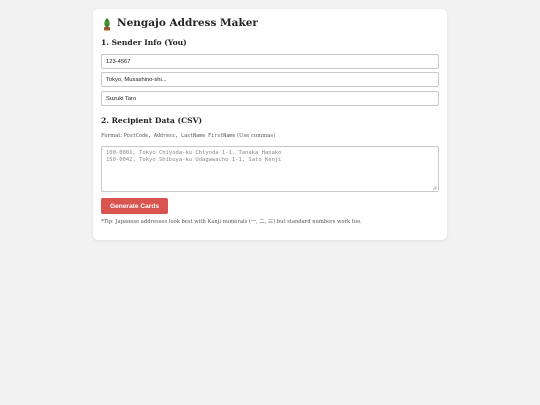  I want to click on header: Nengajo Address Maker, so click(179, 23).